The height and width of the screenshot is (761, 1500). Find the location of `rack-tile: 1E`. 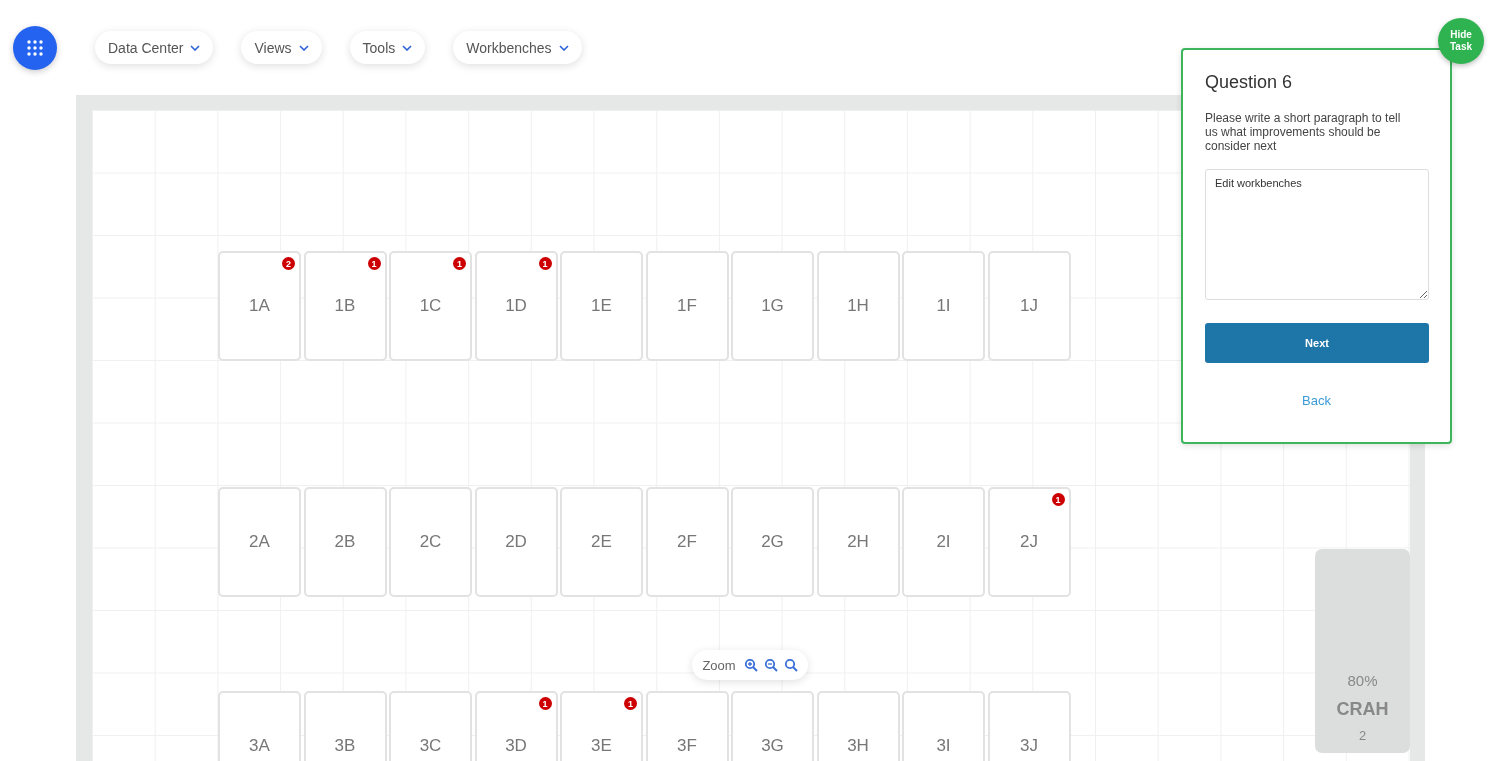

rack-tile: 1E is located at coordinates (601, 306).